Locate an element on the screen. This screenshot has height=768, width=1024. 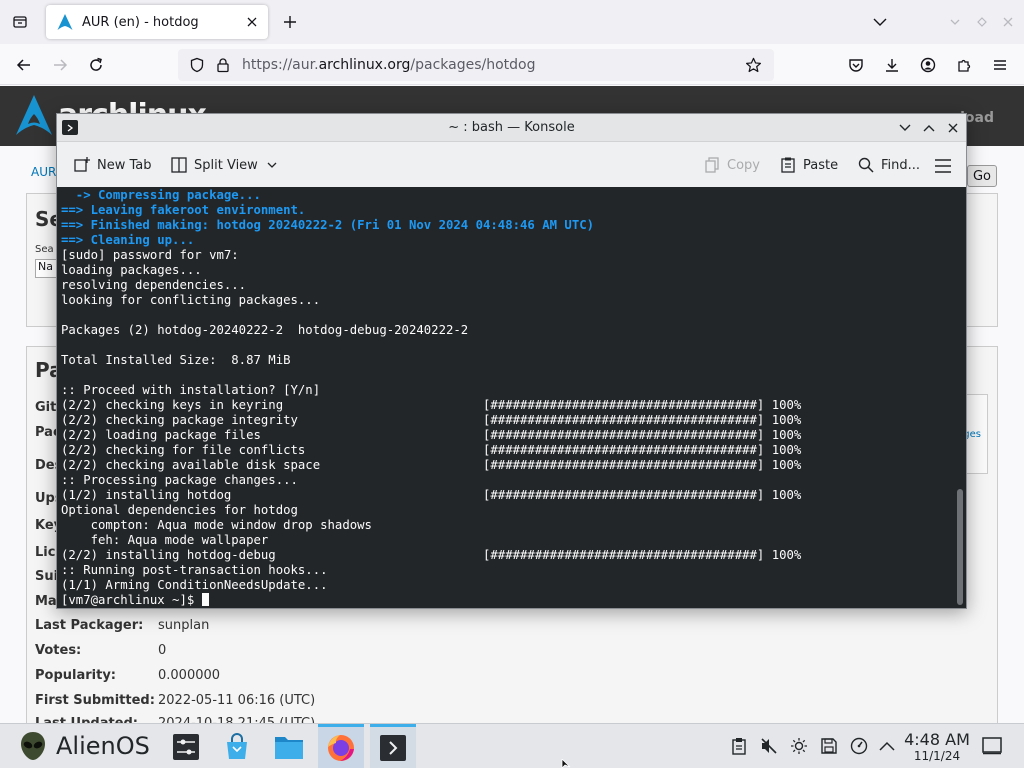
downloads-icon is located at coordinates (892, 65).